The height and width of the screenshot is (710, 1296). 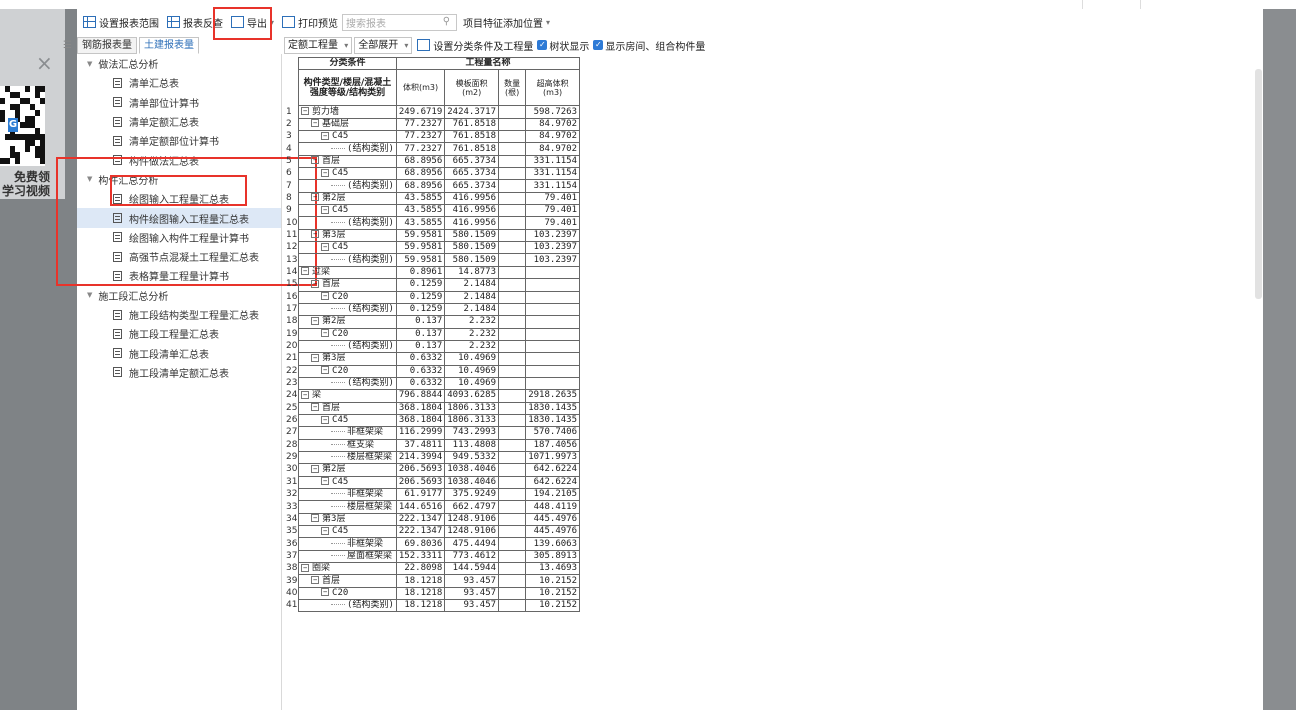 What do you see at coordinates (432, 198) in the screenshot?
I see `table-row: 8− 第2层 43.5855 416.9956 79.401` at bounding box center [432, 198].